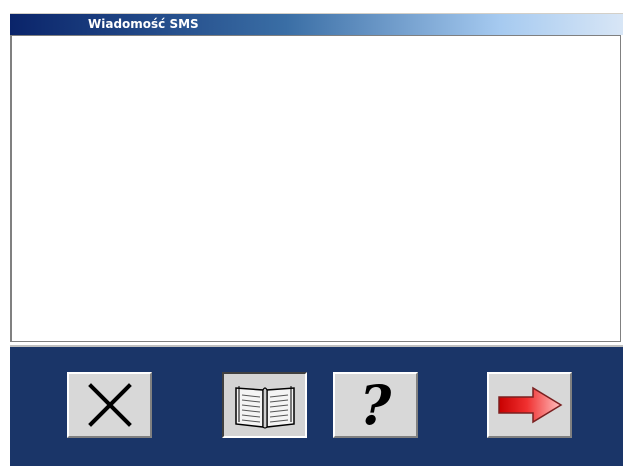 The image size is (623, 466). I want to click on phonebook-button, so click(264, 405).